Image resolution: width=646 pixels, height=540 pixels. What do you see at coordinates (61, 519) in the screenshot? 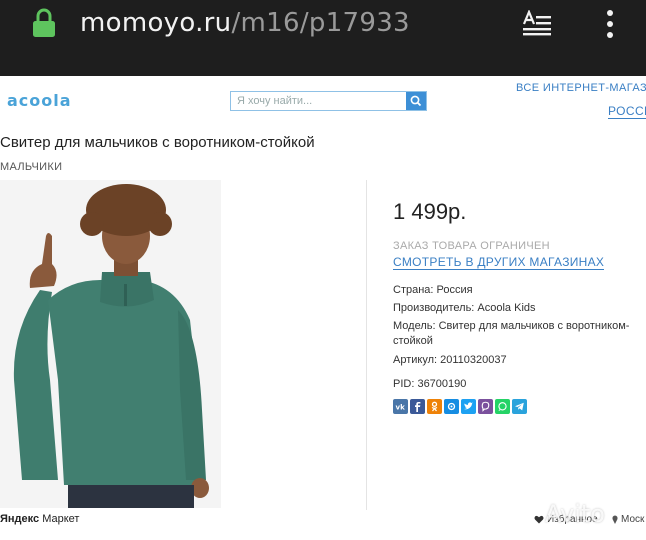
I see `market-label: Маркет` at bounding box center [61, 519].